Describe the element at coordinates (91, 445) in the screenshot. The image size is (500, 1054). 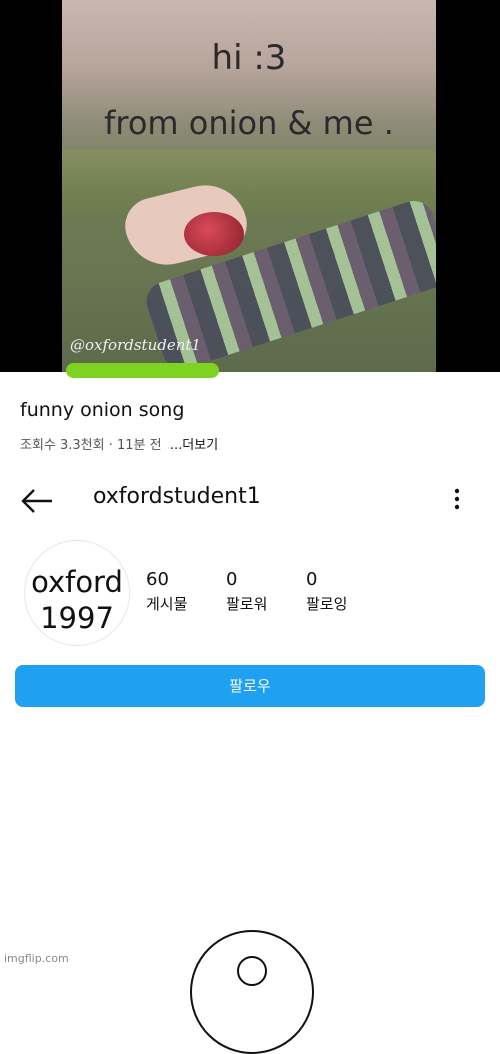
I see `view-count-and-time: 조회수 3.3천회 · 11분 전` at that location.